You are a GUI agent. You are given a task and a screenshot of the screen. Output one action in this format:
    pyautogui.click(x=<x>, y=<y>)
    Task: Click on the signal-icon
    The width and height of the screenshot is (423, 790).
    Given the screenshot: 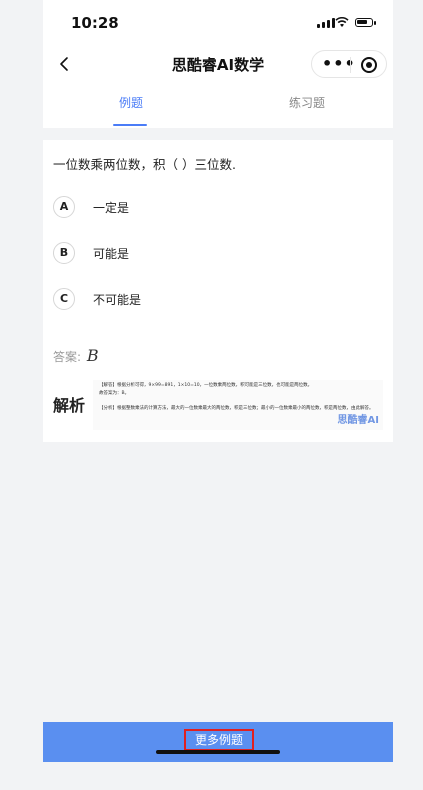 What is the action you would take?
    pyautogui.click(x=326, y=23)
    